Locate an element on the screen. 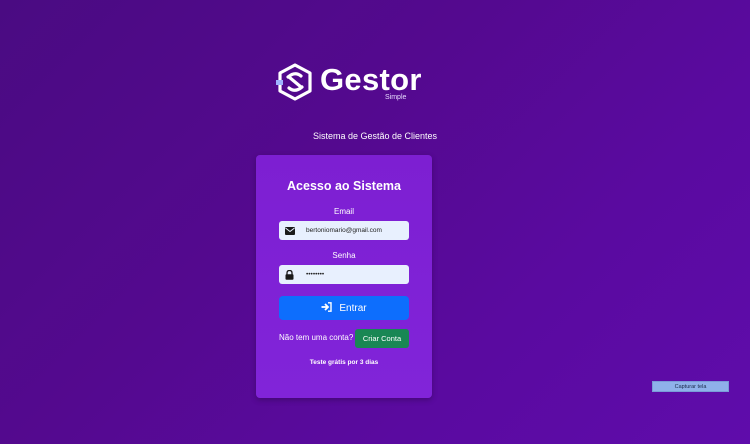  submit-button: Entrar is located at coordinates (344, 308).